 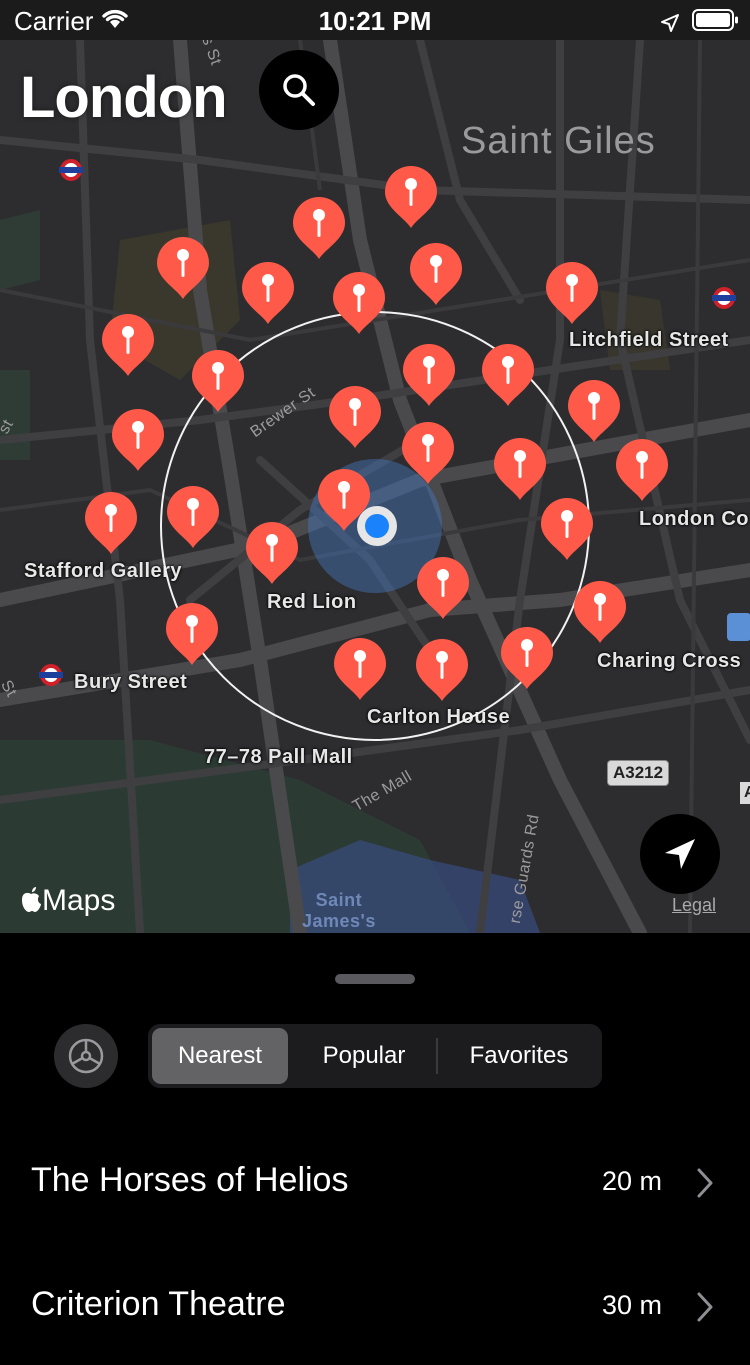 What do you see at coordinates (375, 979) in the screenshot?
I see `sheet-grabber` at bounding box center [375, 979].